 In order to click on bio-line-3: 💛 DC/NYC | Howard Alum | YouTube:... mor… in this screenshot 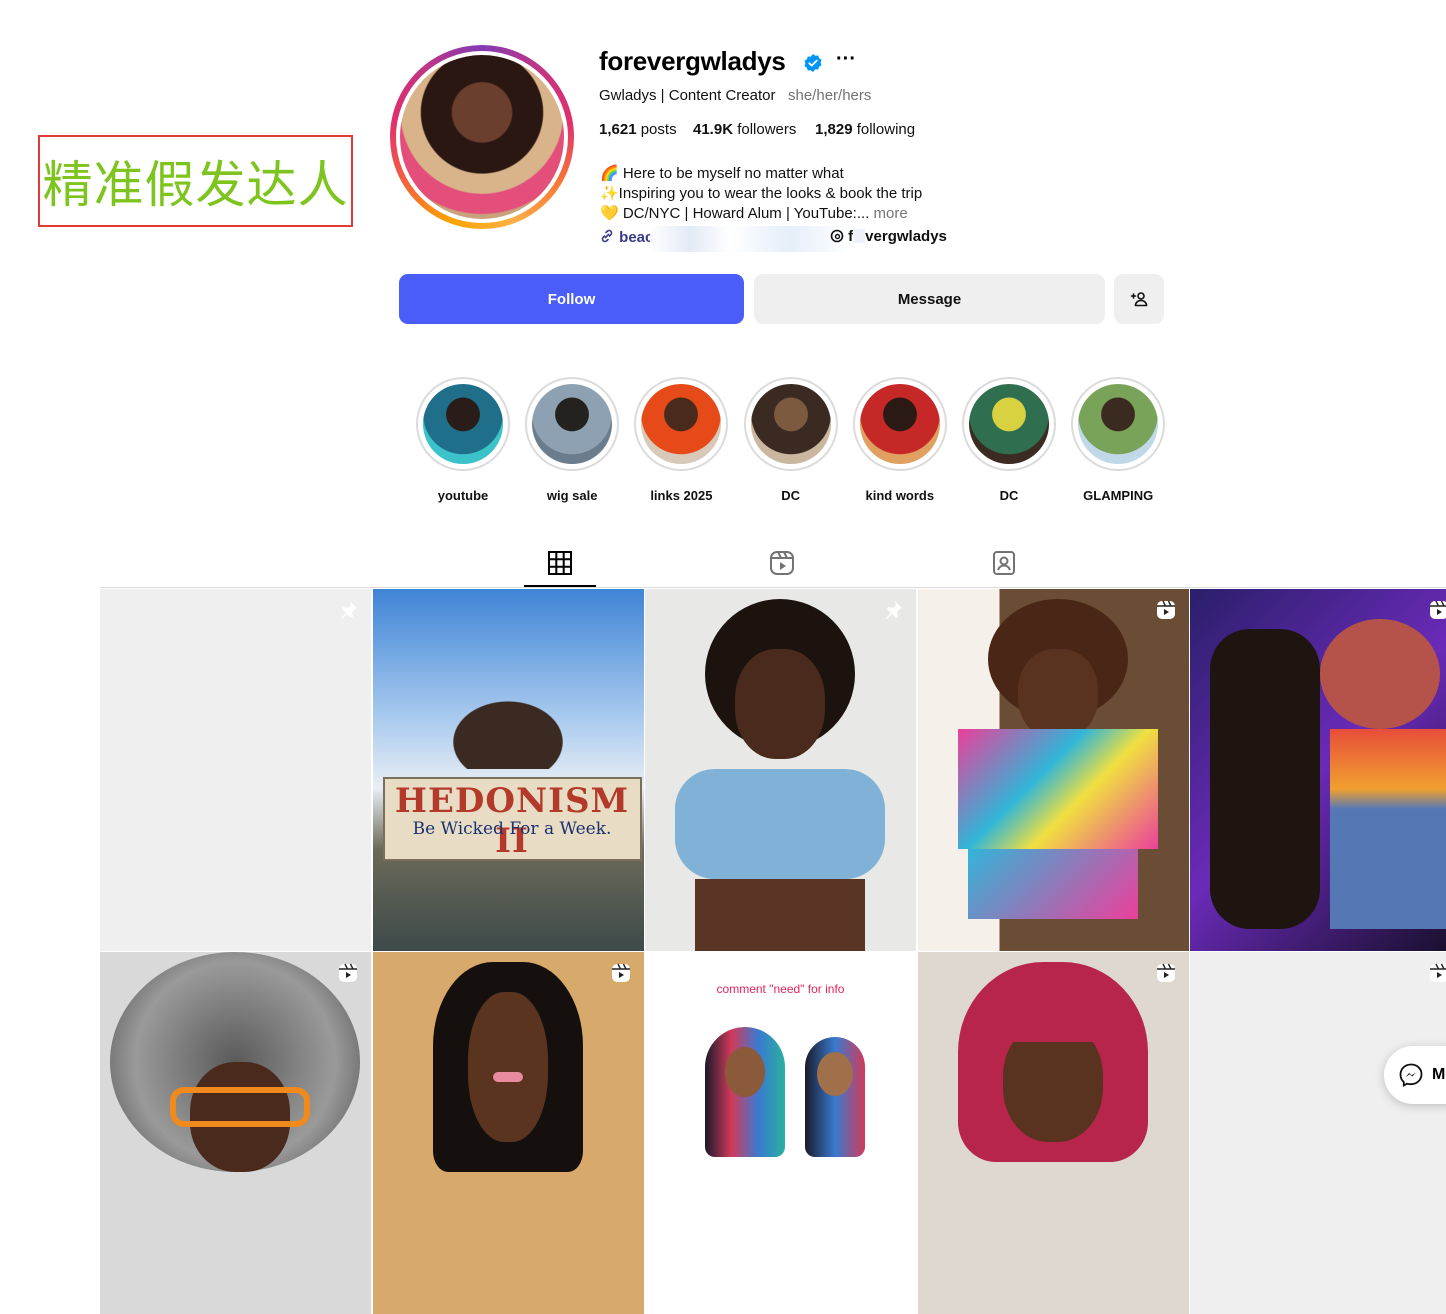, I will do `click(754, 213)`.